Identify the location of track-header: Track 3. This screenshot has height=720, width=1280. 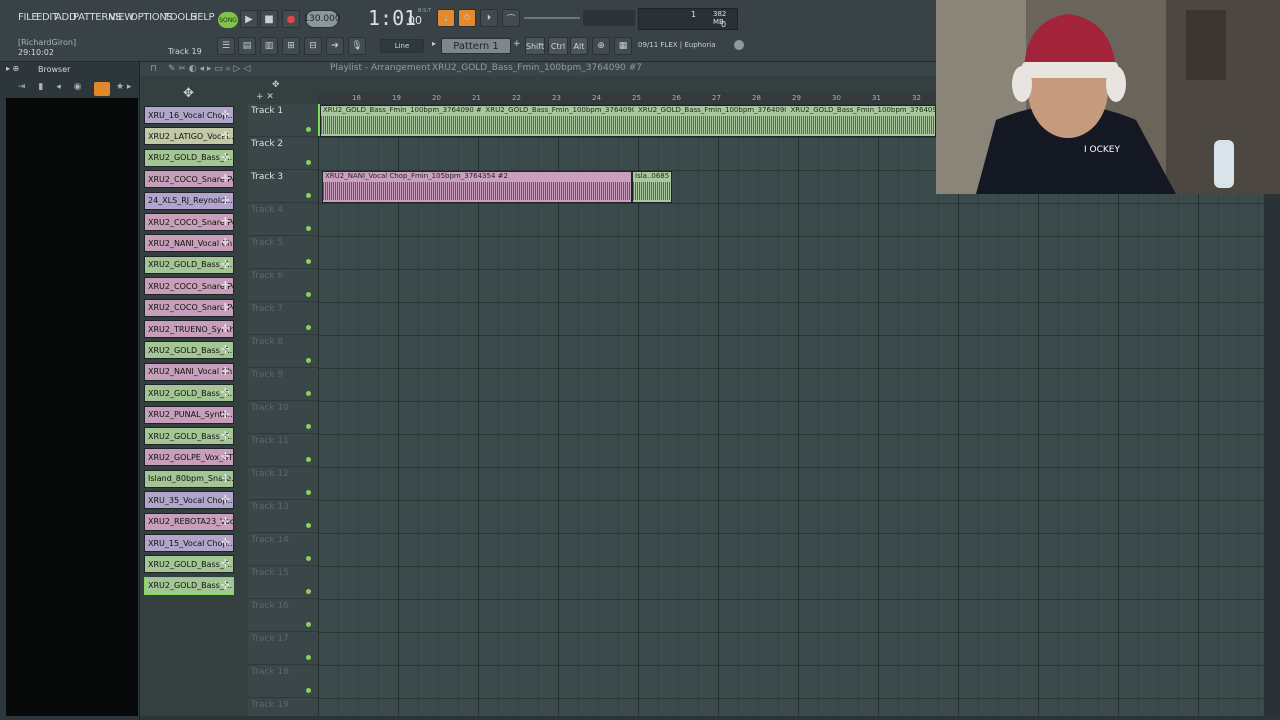
(283, 186).